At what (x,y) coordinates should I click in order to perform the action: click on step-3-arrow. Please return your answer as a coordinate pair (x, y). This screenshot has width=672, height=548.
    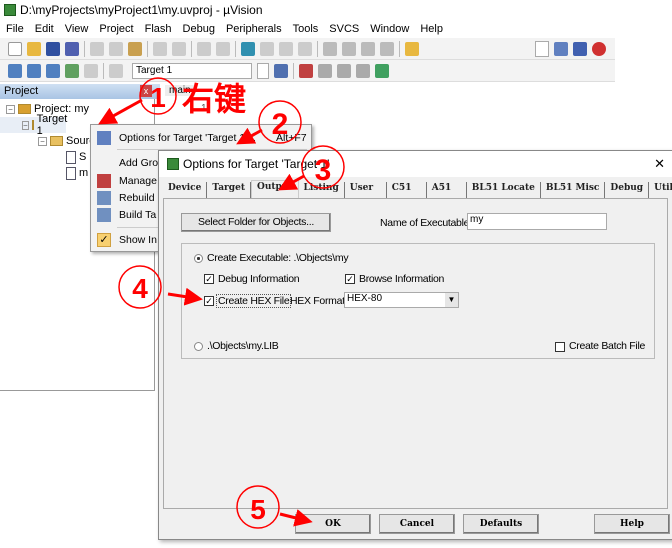
    Looking at the image, I should click on (291, 182).